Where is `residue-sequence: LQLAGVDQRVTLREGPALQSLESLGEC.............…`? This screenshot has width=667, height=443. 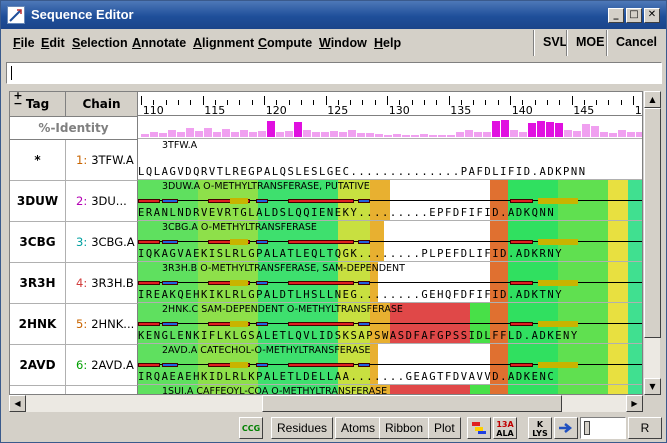 residue-sequence: LQLAGVDQRVTLREGPALQSLESLGEC.............… is located at coordinates (362, 172).